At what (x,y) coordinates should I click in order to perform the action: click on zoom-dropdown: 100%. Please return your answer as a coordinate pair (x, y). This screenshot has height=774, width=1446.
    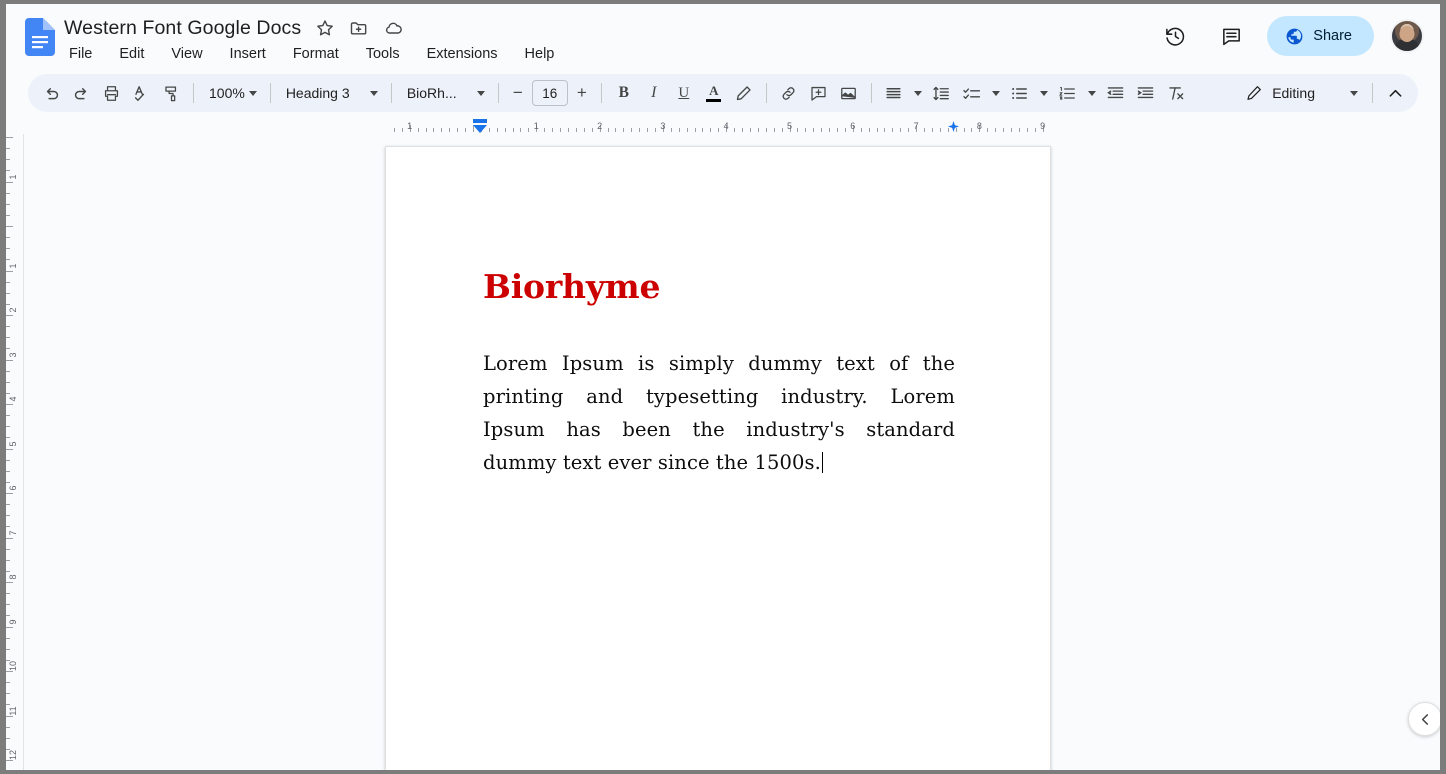
    Looking at the image, I should click on (232, 93).